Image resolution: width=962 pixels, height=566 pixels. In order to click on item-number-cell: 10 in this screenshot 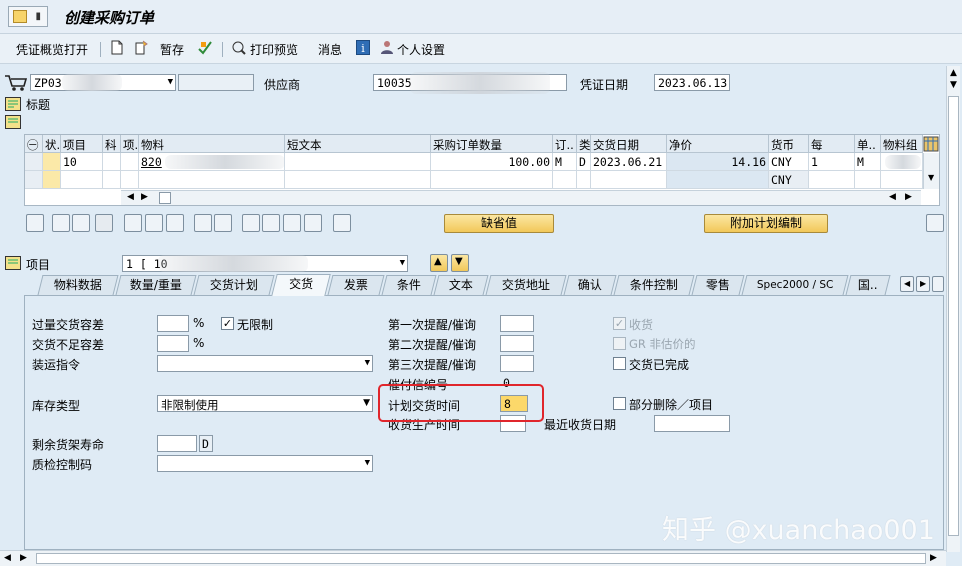, I will do `click(82, 162)`.